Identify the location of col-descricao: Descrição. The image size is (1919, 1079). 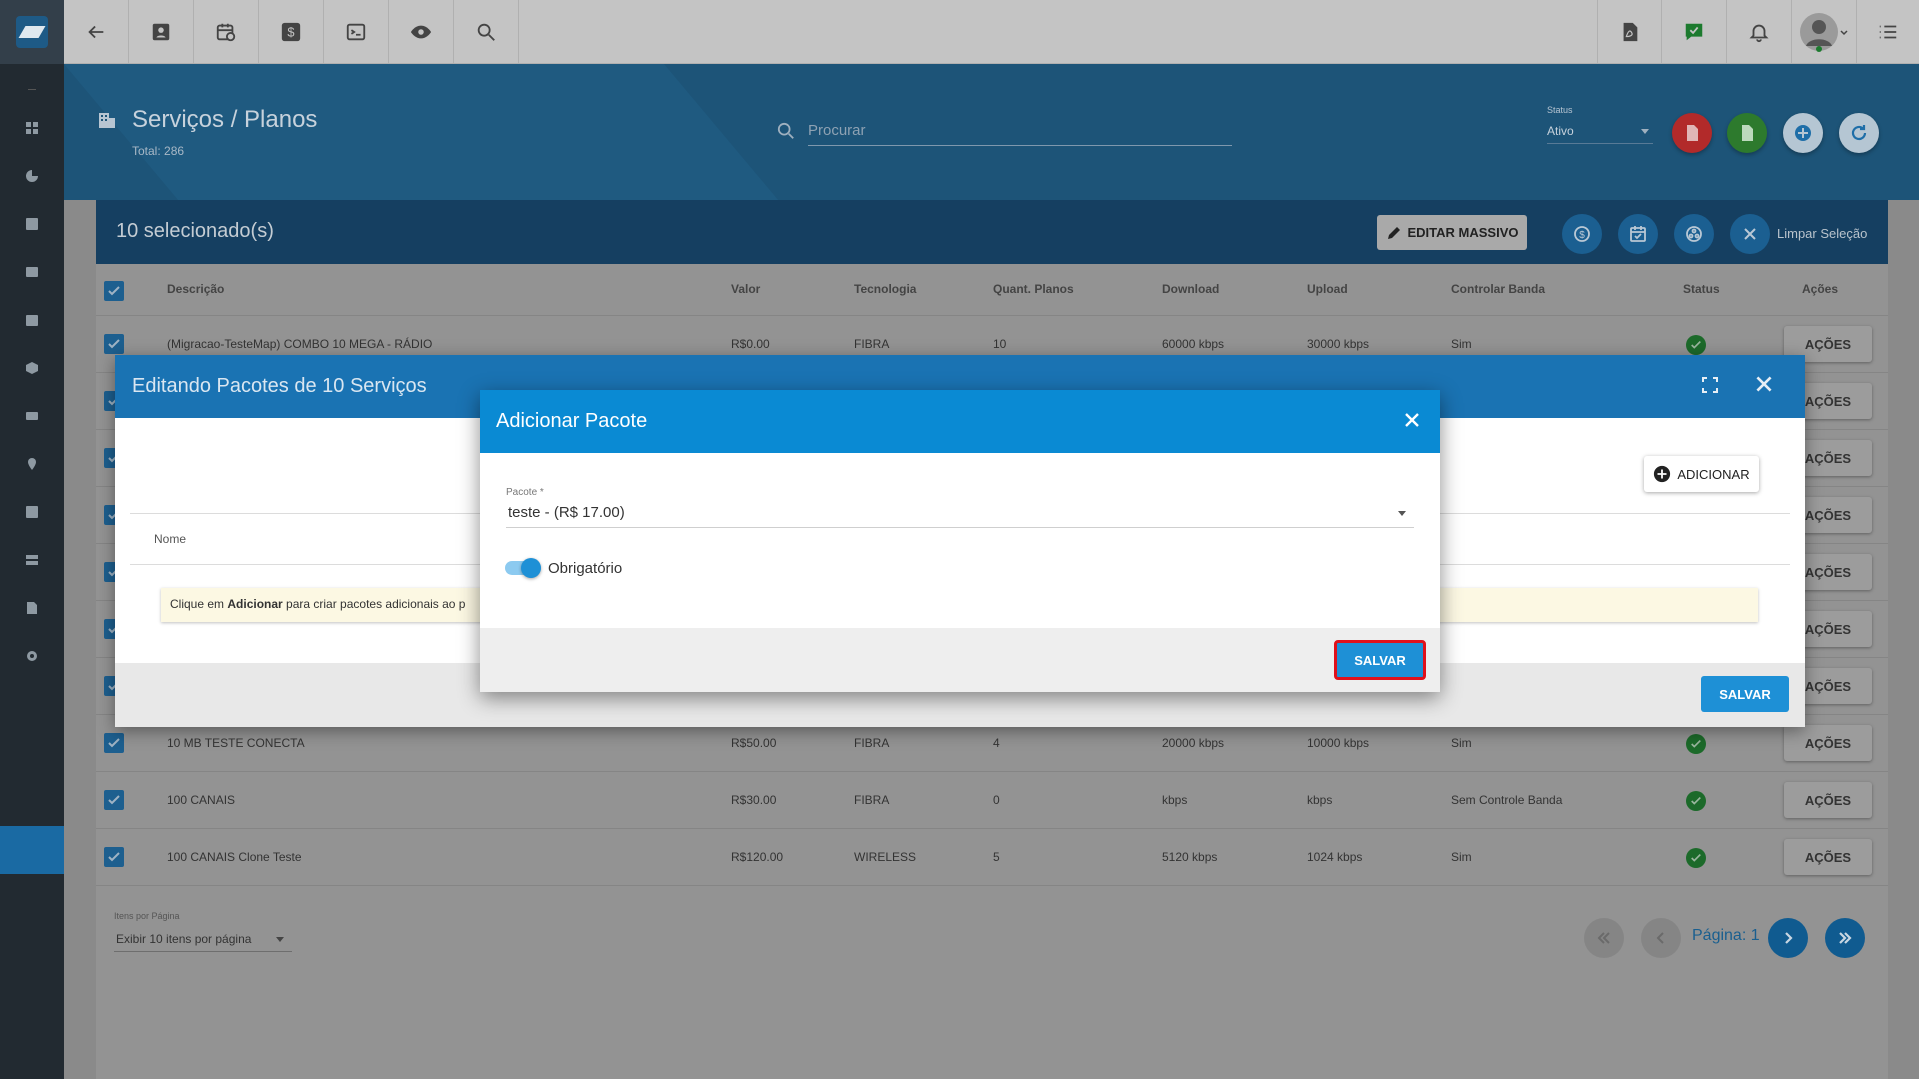
(195, 289).